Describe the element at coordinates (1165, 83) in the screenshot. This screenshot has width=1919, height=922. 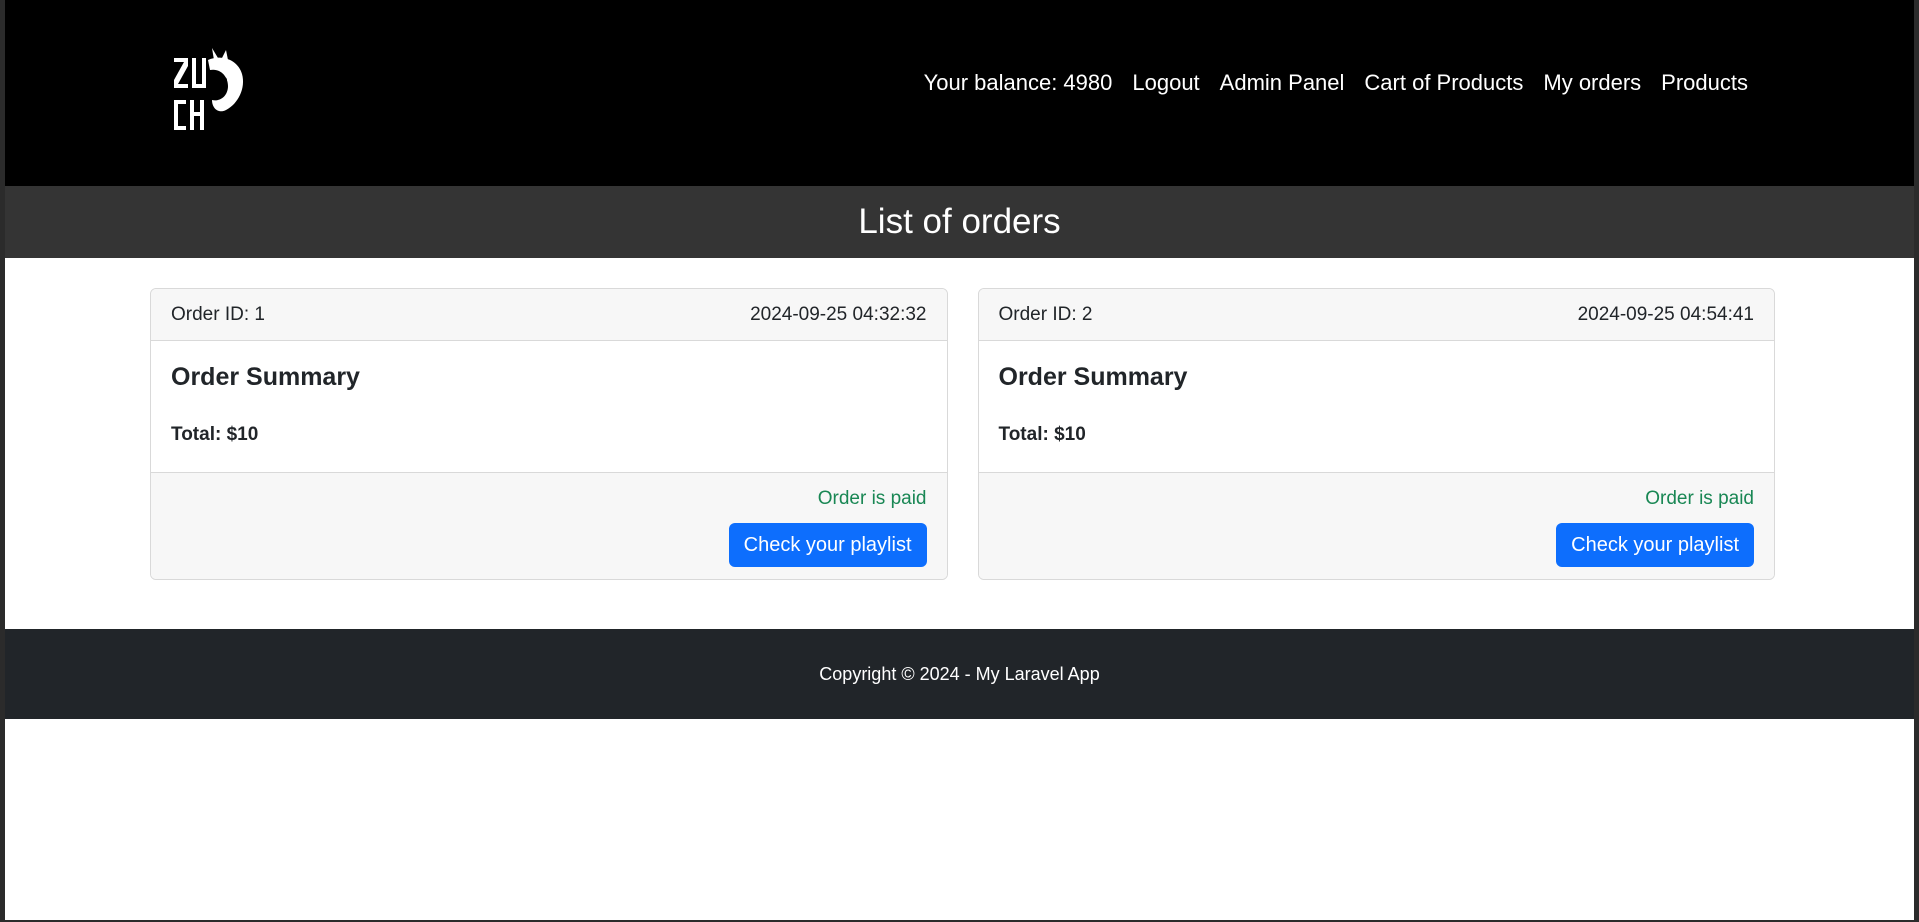
I see `nav-logout: Logout` at that location.